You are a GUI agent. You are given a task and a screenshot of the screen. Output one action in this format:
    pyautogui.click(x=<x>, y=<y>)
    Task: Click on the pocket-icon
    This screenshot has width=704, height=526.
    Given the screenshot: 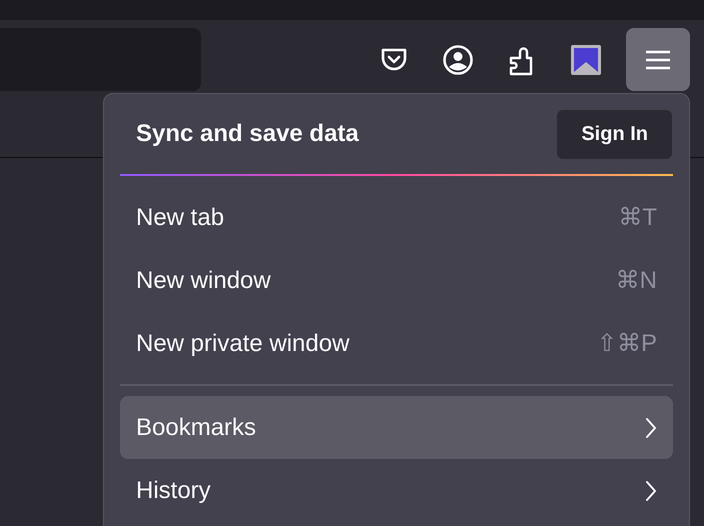 What is the action you would take?
    pyautogui.click(x=394, y=60)
    